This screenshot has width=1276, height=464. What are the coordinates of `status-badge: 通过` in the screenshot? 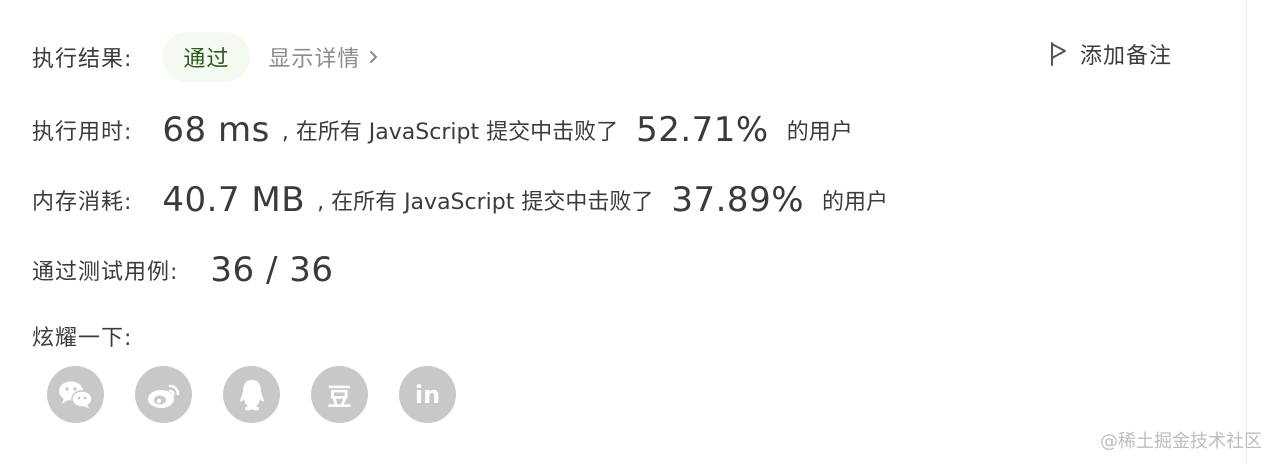 It's located at (206, 57).